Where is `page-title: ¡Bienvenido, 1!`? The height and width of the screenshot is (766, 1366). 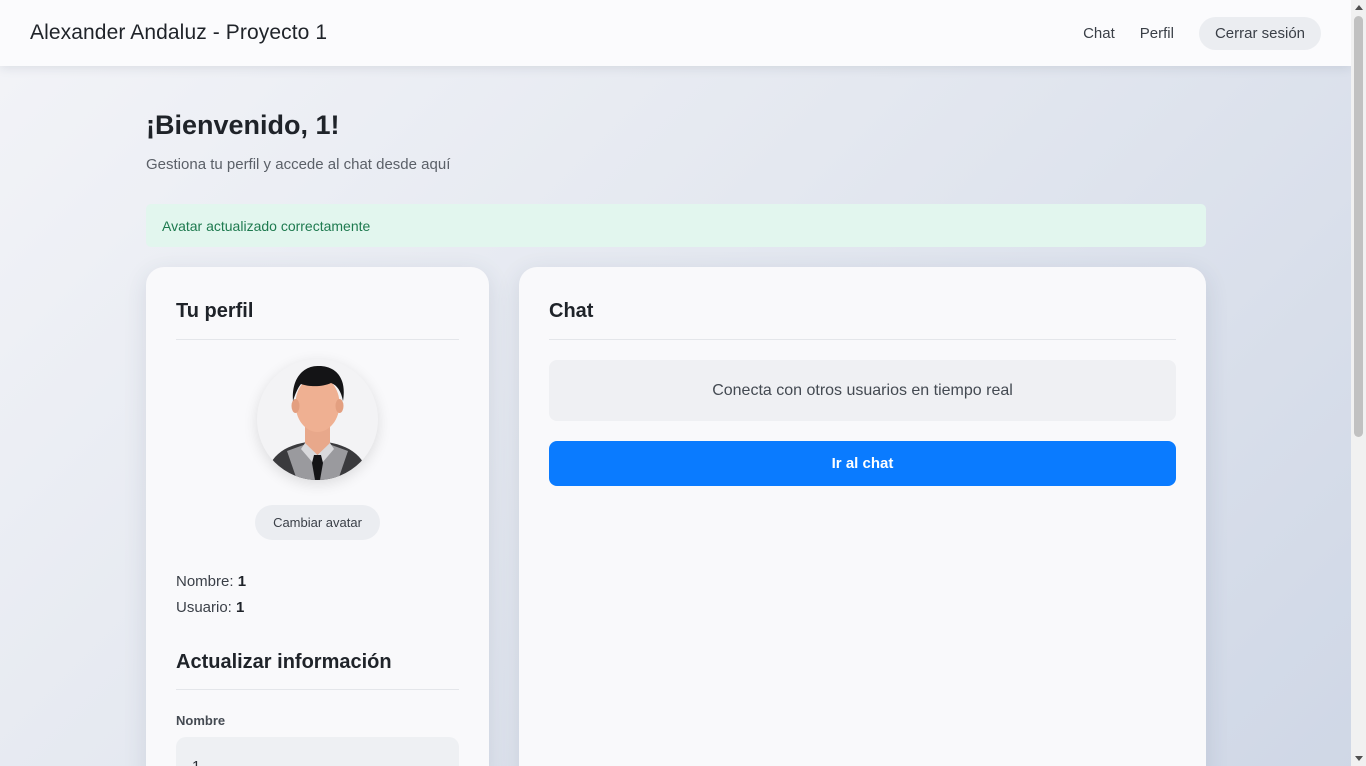 page-title: ¡Bienvenido, 1! is located at coordinates (243, 125).